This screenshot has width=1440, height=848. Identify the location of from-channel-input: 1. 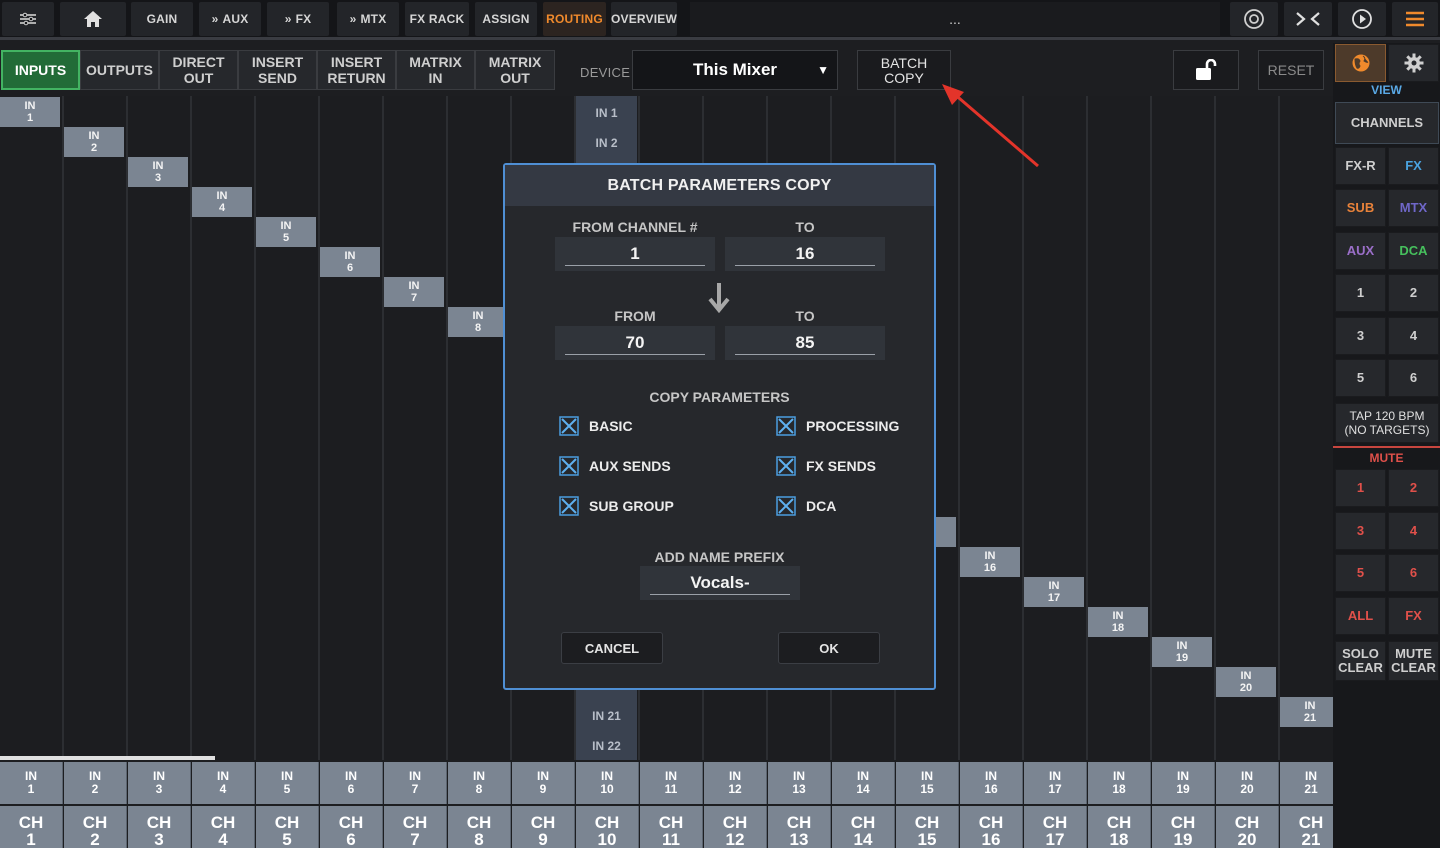
(635, 254).